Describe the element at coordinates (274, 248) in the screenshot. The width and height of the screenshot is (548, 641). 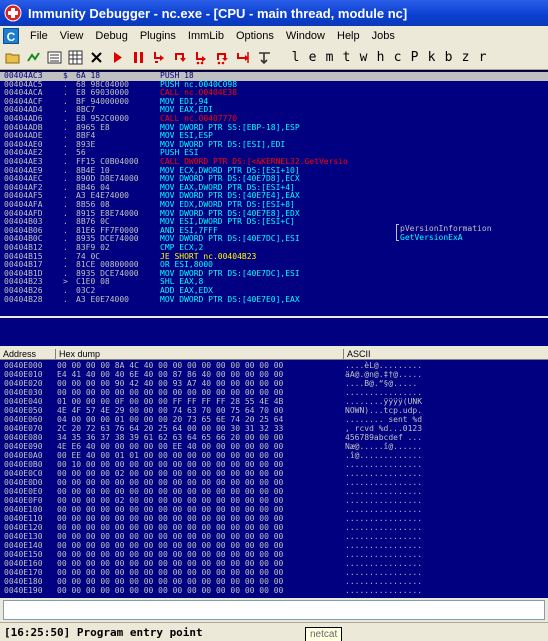
I see `disasm-row: 00404B12. 83F9 02 CMP ECX,2` at that location.